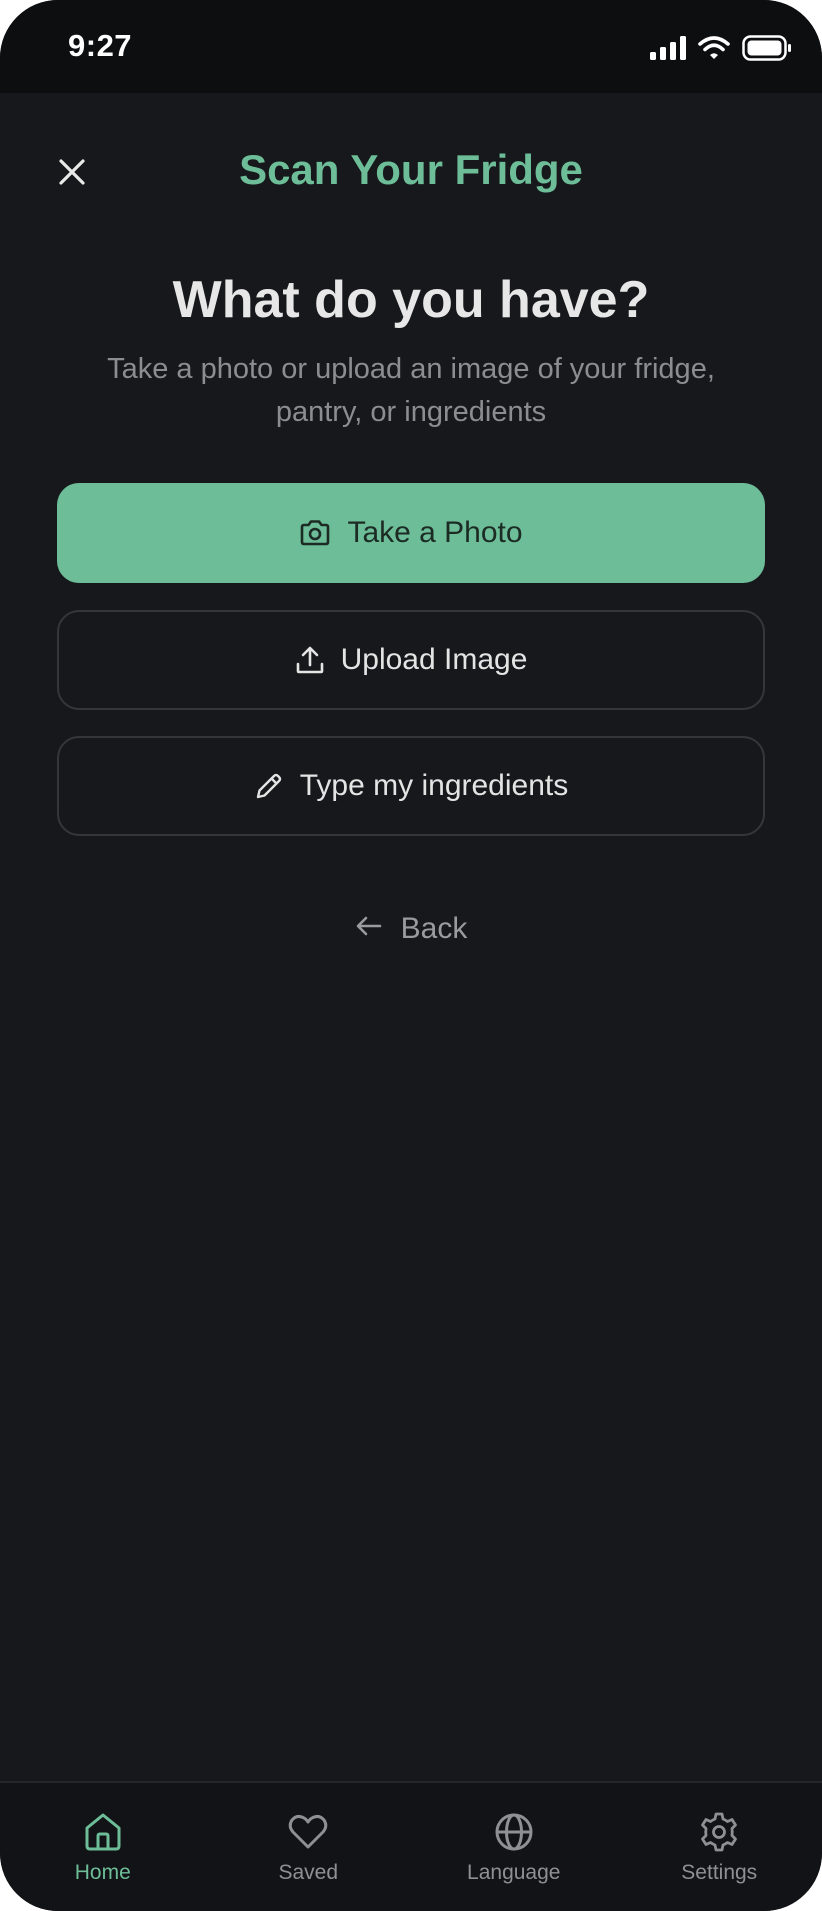 This screenshot has width=822, height=1911. Describe the element at coordinates (411, 46) in the screenshot. I see `status-bar: 9:27` at that location.